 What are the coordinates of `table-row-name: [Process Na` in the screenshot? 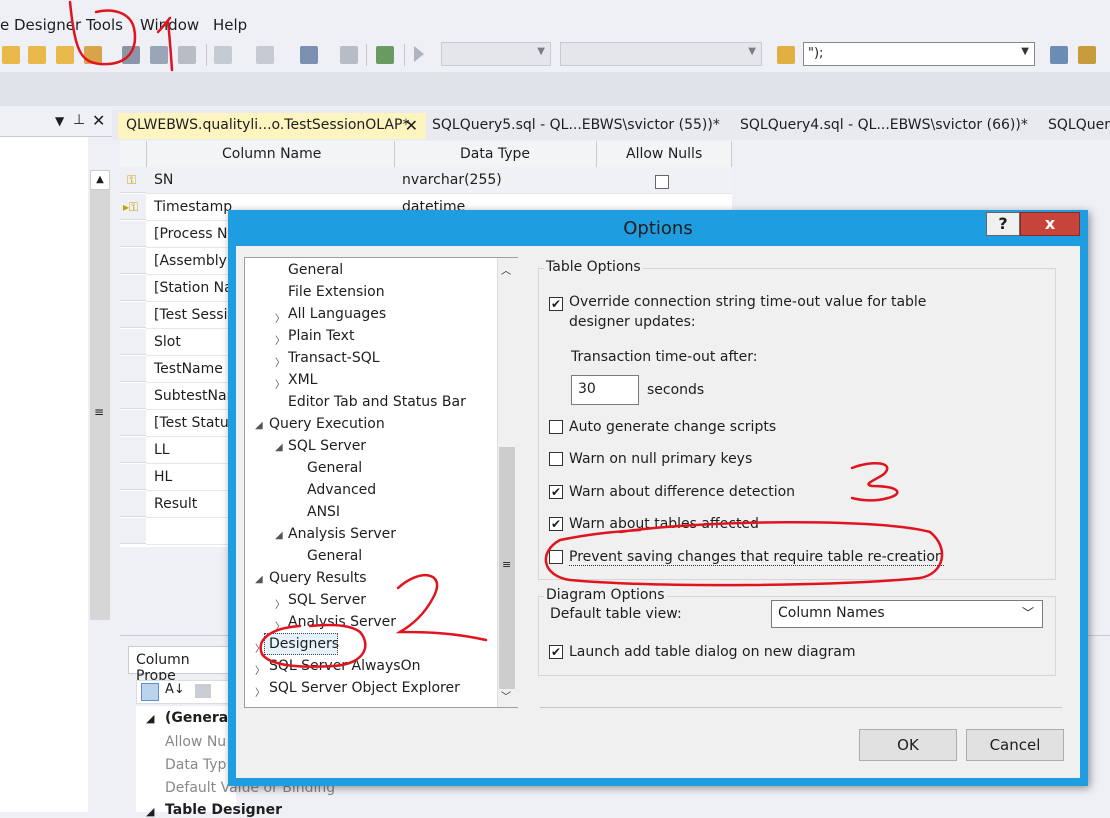 It's located at (195, 234).